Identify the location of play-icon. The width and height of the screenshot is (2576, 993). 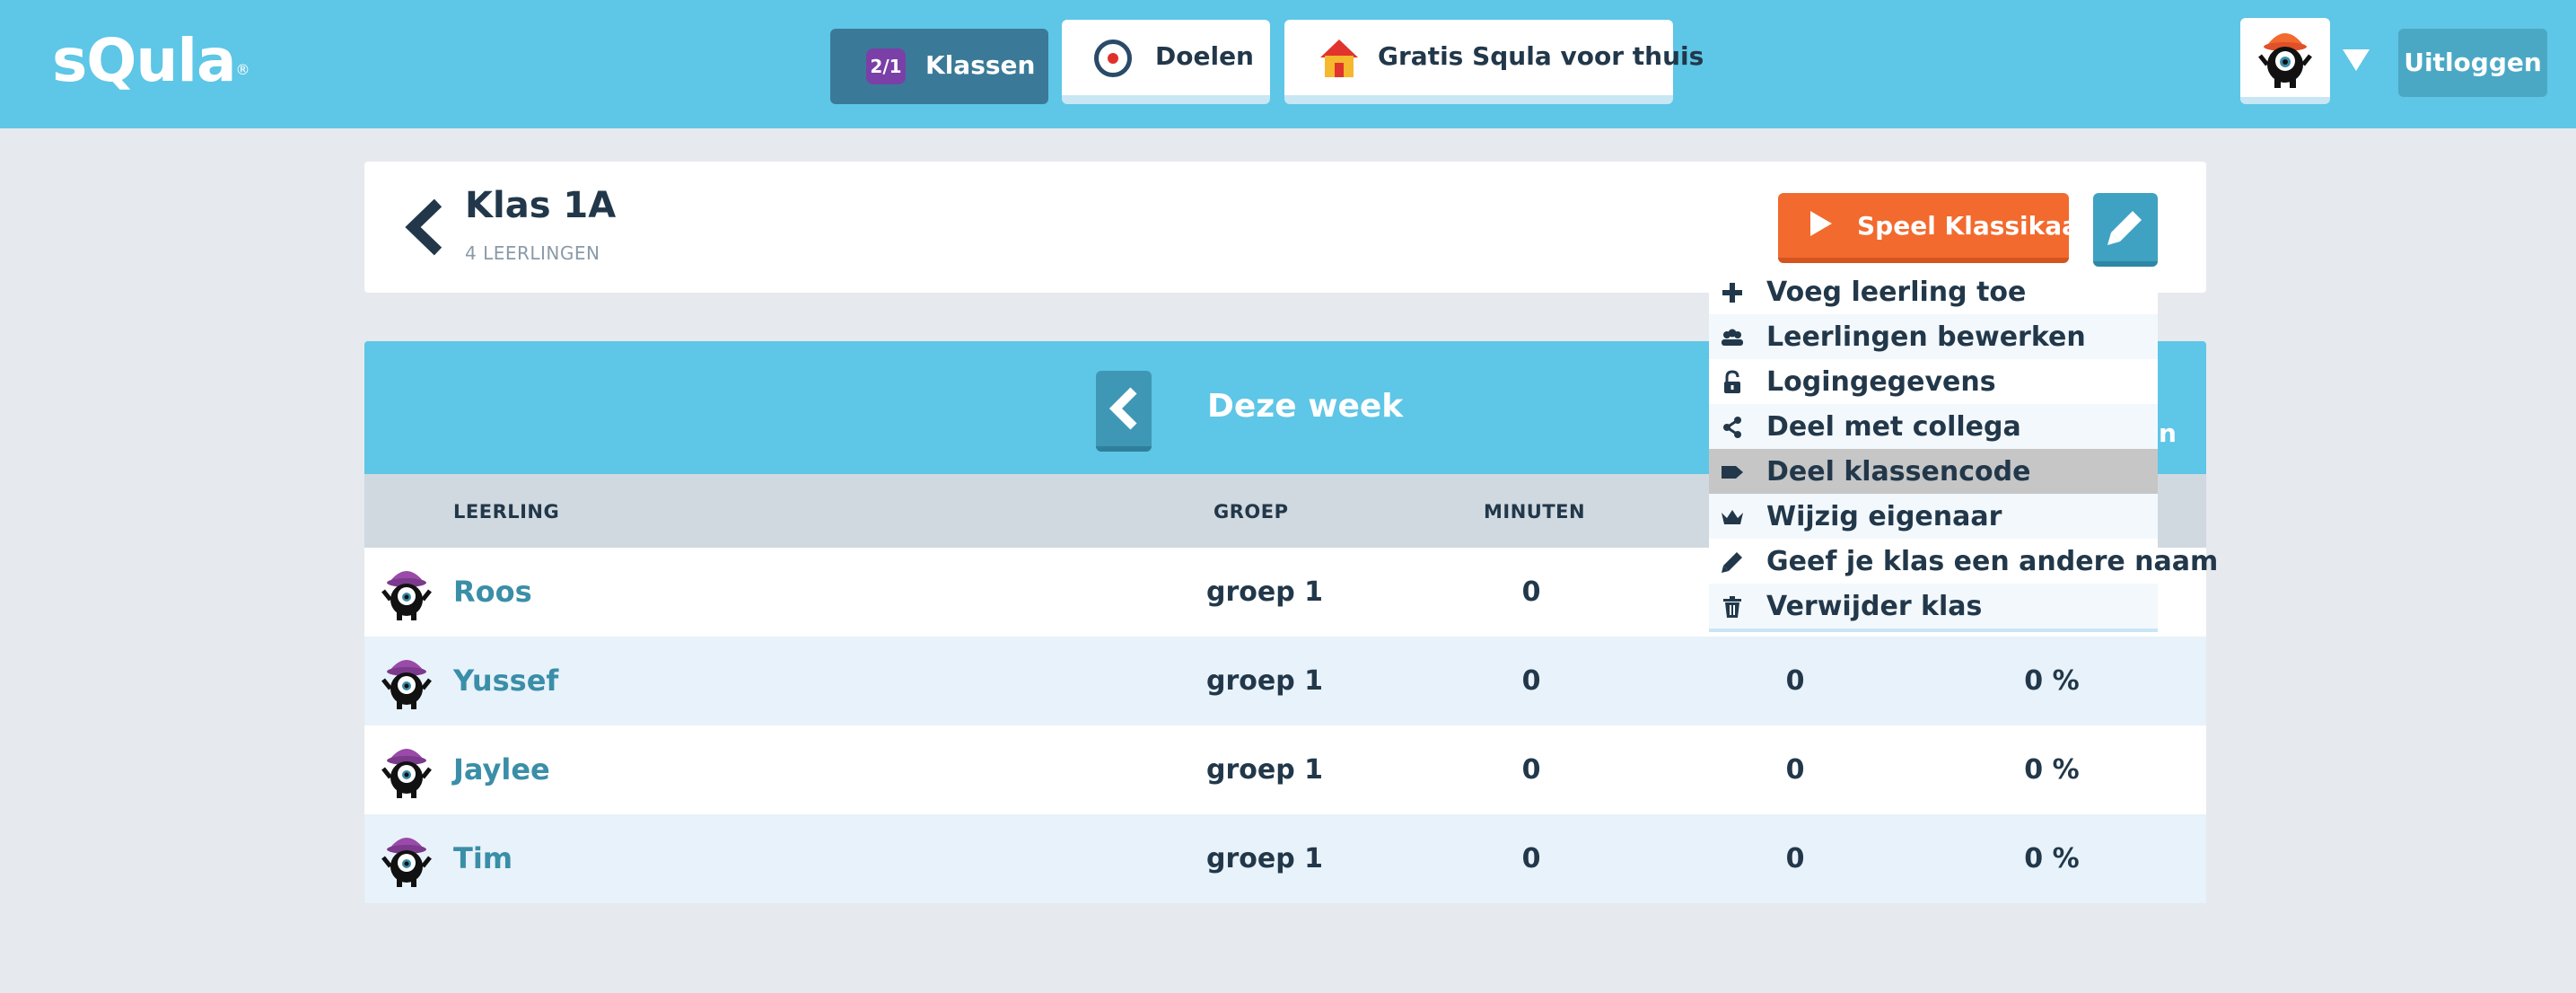
(1821, 223).